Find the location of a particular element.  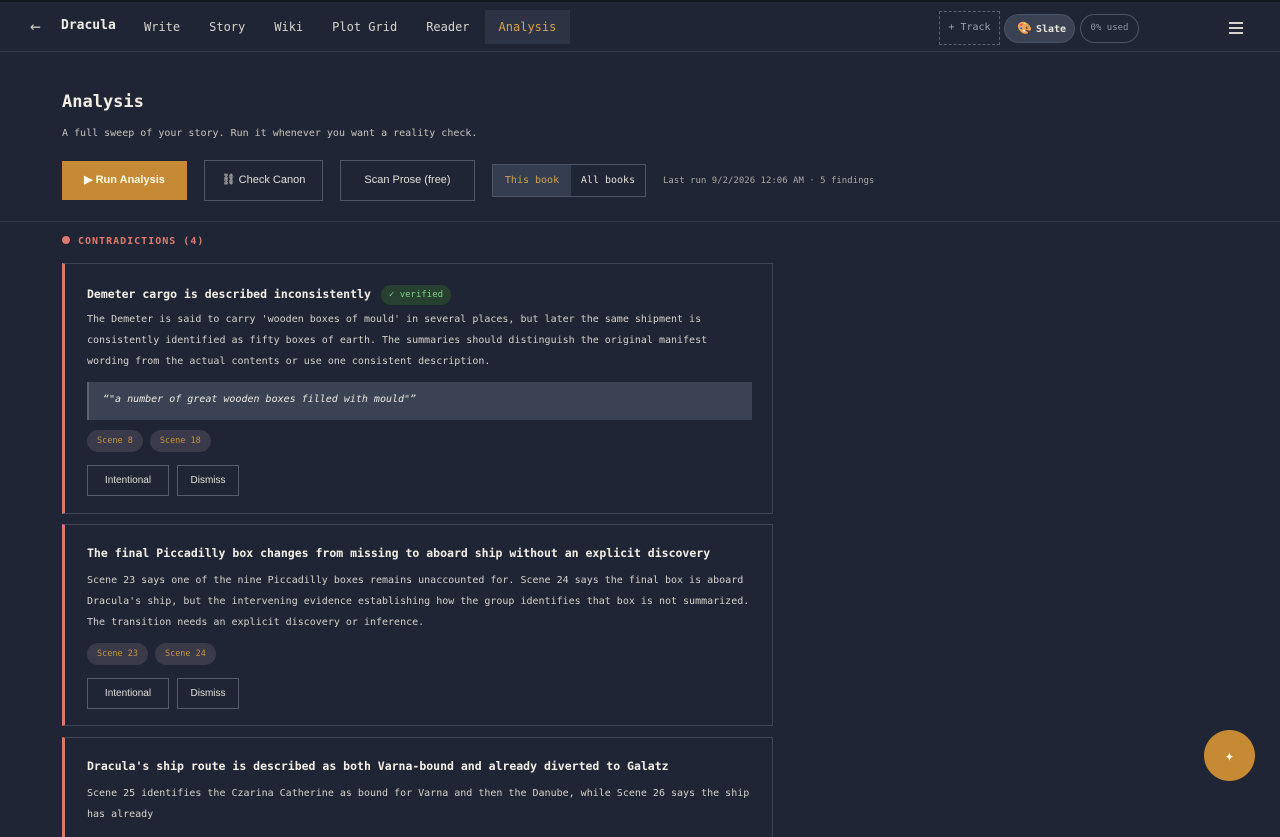

divider is located at coordinates (640, 221).